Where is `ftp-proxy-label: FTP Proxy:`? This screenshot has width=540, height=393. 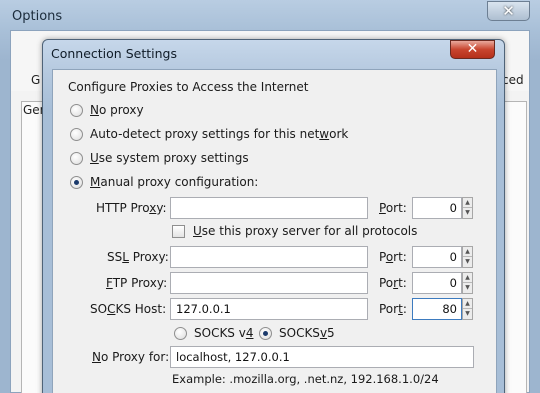
ftp-proxy-label: FTP Proxy: is located at coordinates (137, 283).